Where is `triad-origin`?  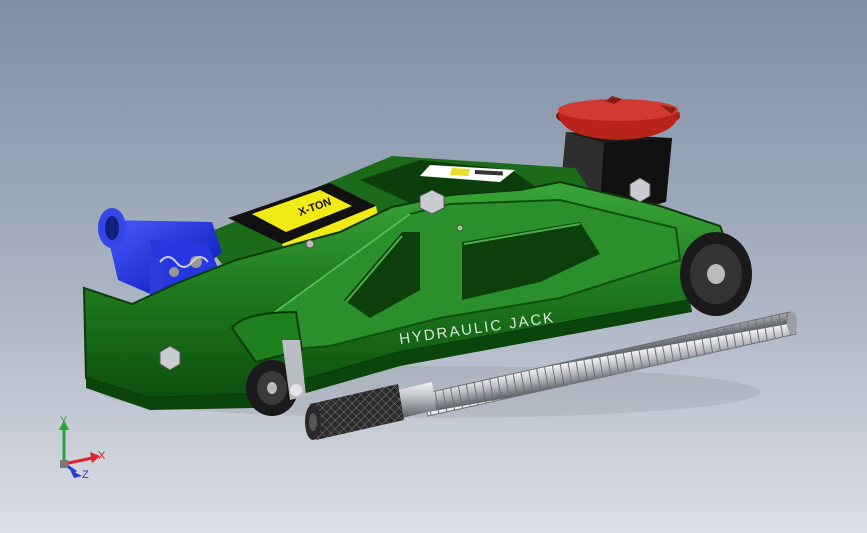
triad-origin is located at coordinates (64, 464).